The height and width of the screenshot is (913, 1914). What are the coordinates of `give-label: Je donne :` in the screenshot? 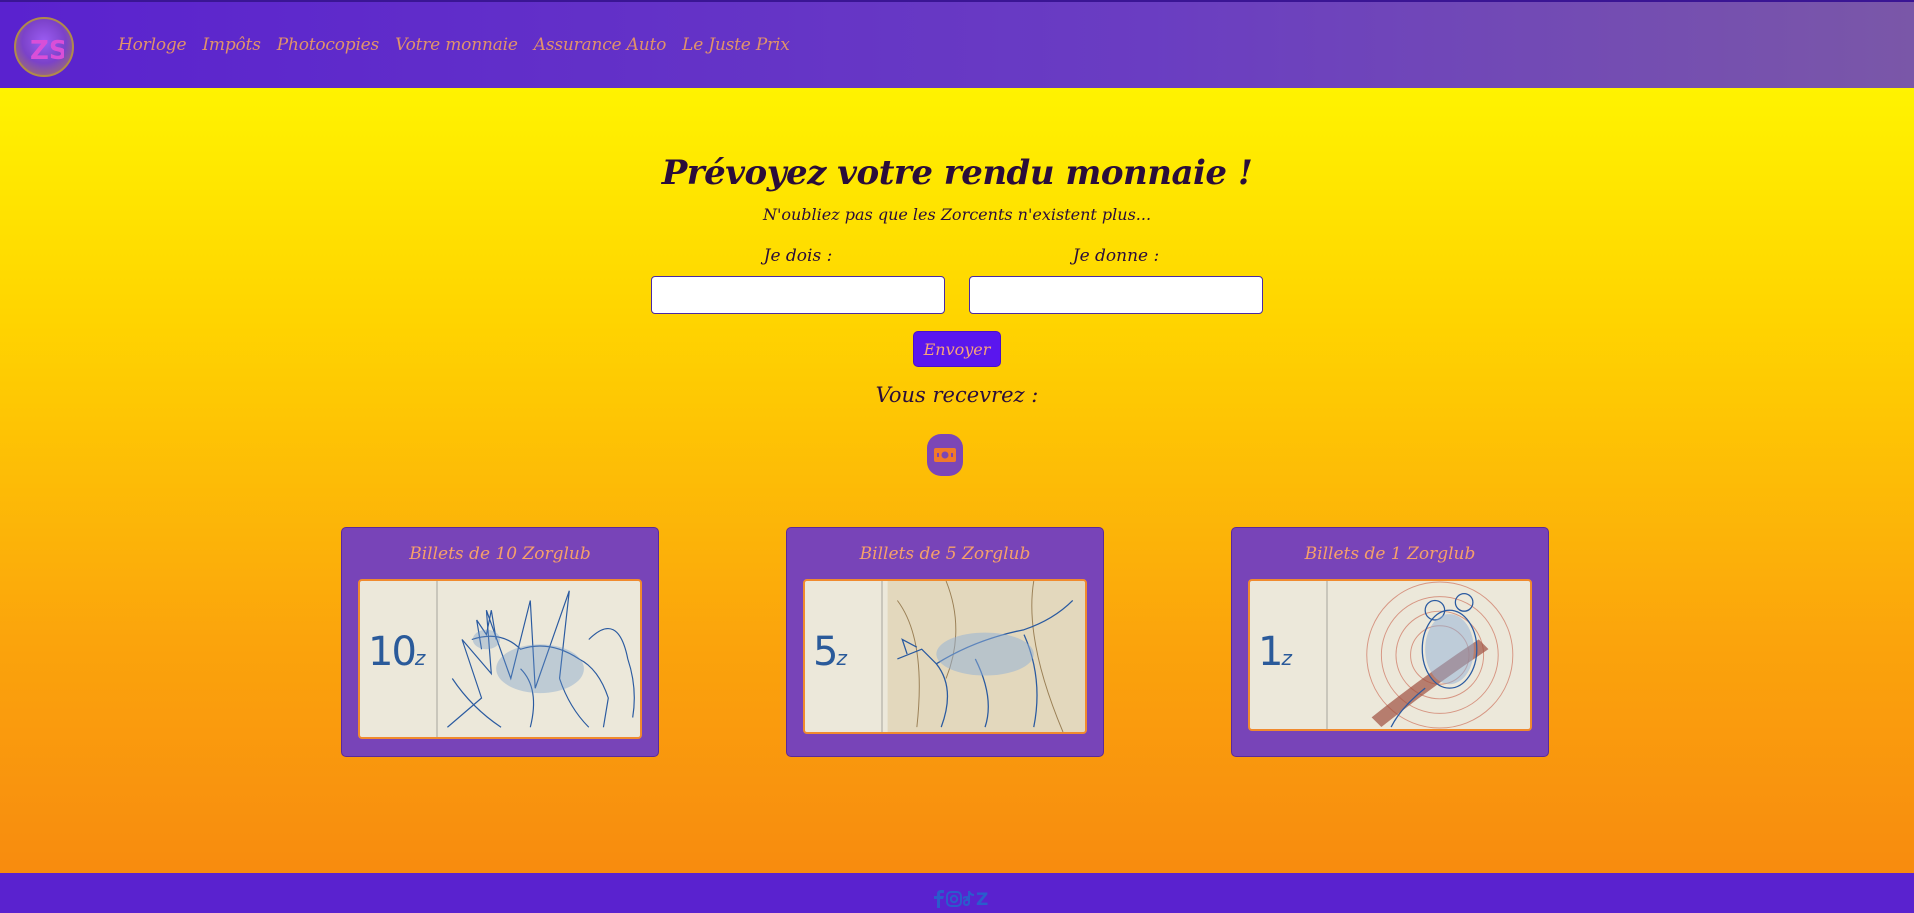 It's located at (1116, 256).